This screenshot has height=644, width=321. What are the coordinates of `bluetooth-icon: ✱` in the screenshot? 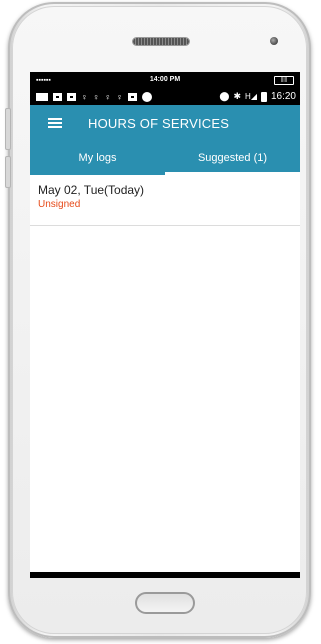 It's located at (237, 96).